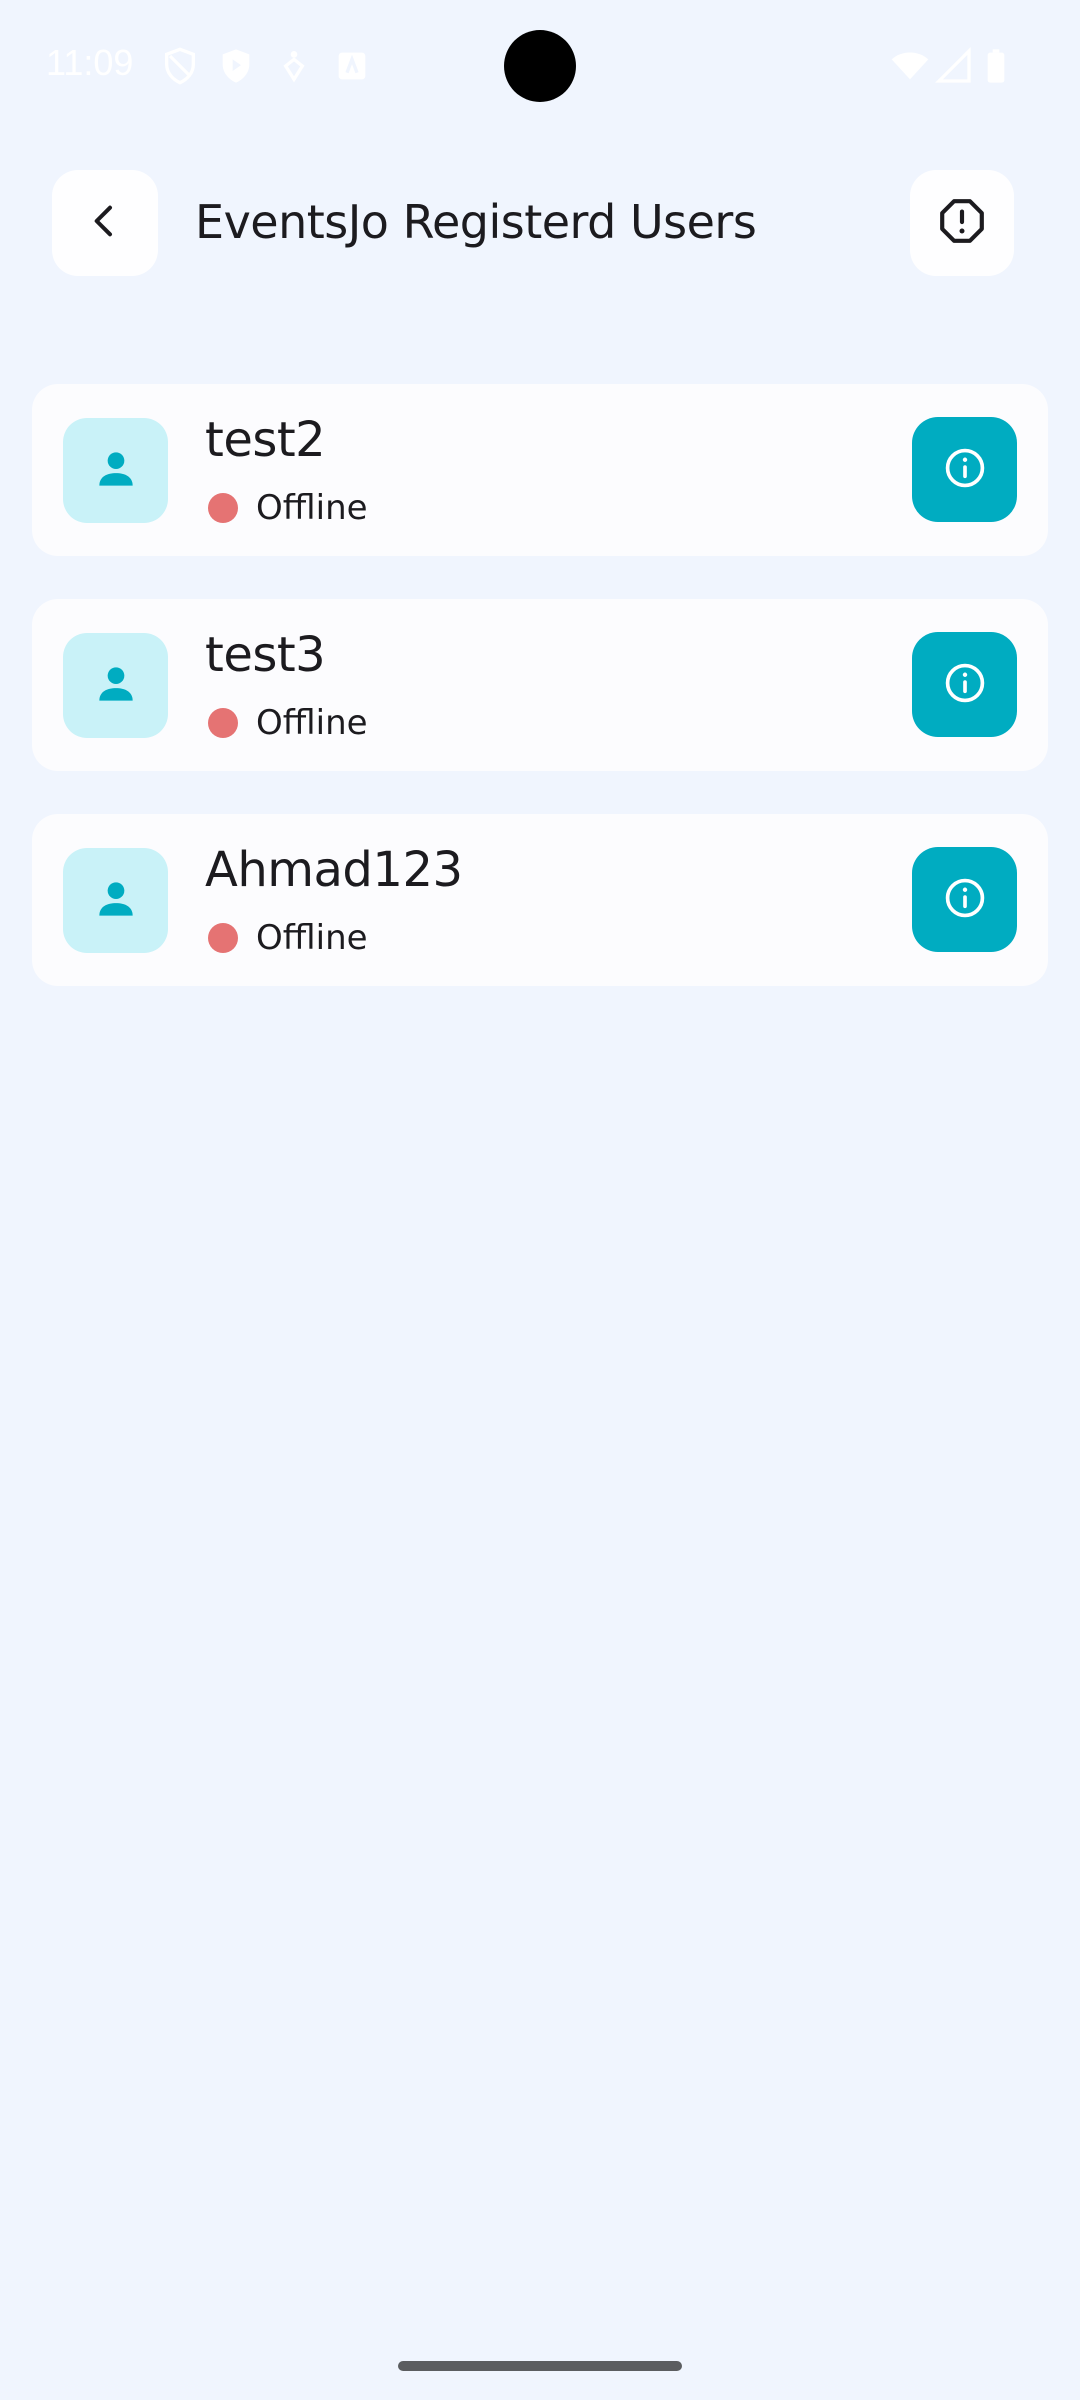 This screenshot has height=2400, width=1080. I want to click on back-button, so click(105, 223).